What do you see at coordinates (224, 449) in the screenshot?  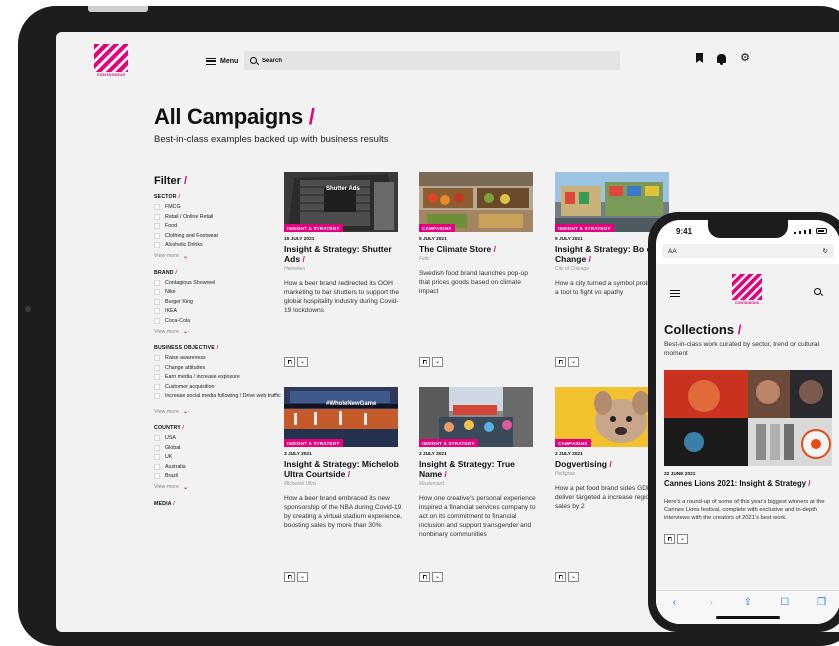 I see `filter-option: Global` at bounding box center [224, 449].